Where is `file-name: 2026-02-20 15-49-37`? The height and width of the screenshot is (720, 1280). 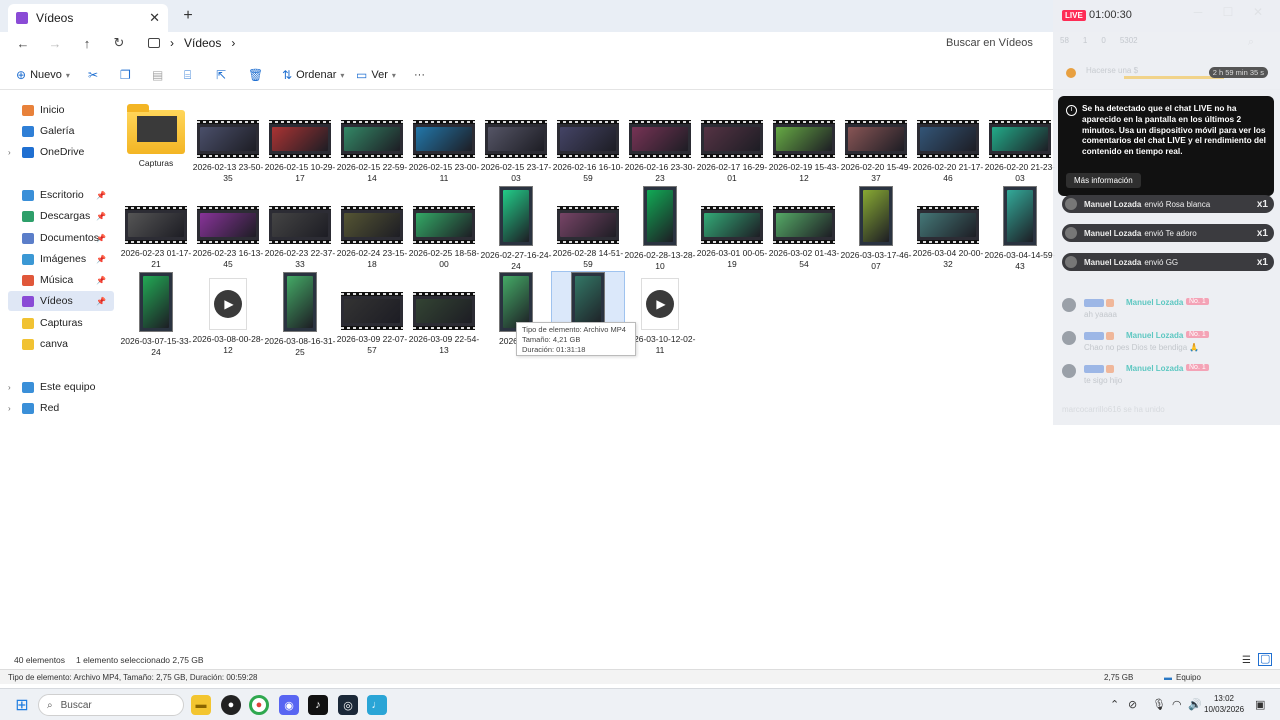 file-name: 2026-02-20 15-49-37 is located at coordinates (876, 172).